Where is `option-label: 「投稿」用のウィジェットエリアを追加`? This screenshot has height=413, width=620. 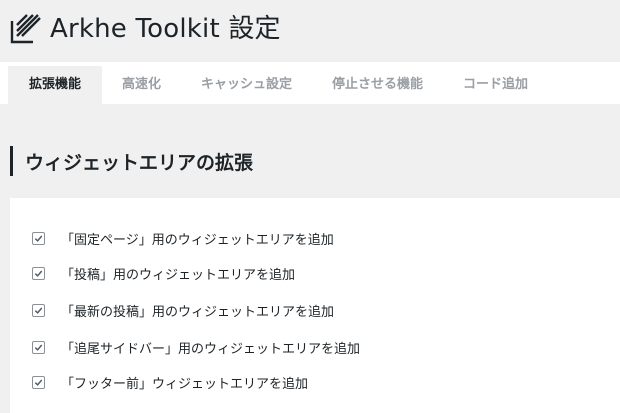 option-label: 「投稿」用のウィジェットエリアを追加 is located at coordinates (178, 275).